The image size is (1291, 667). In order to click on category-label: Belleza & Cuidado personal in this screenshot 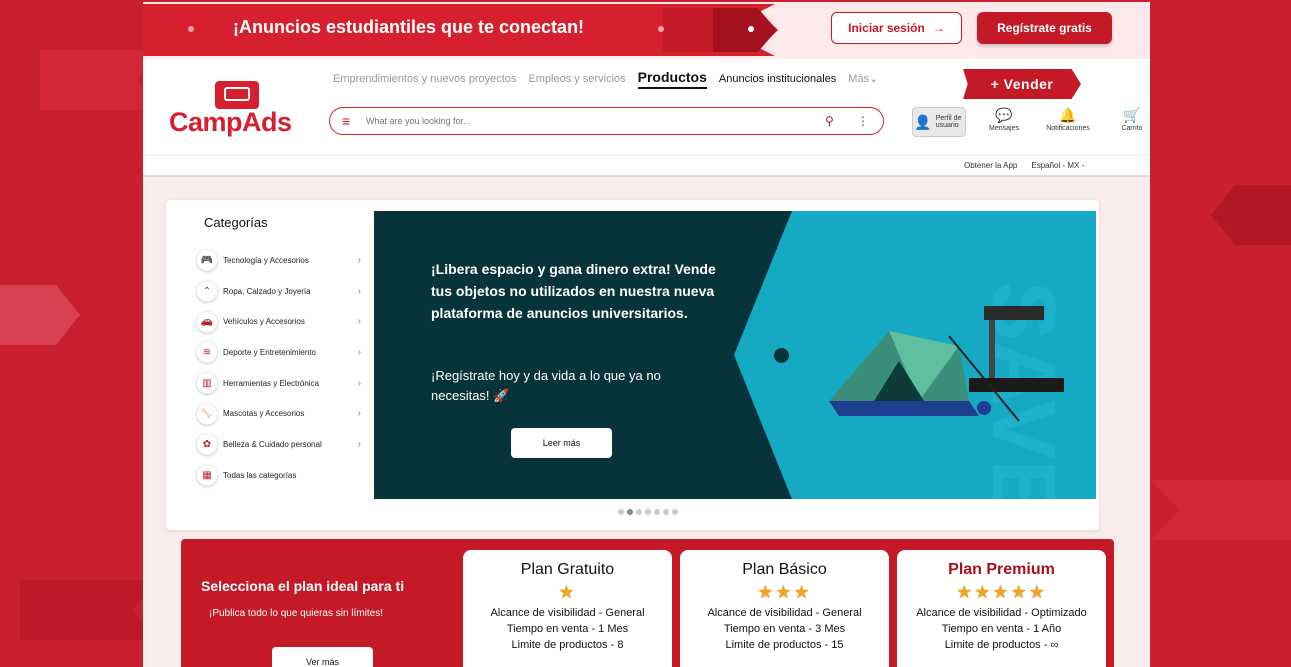, I will do `click(272, 444)`.